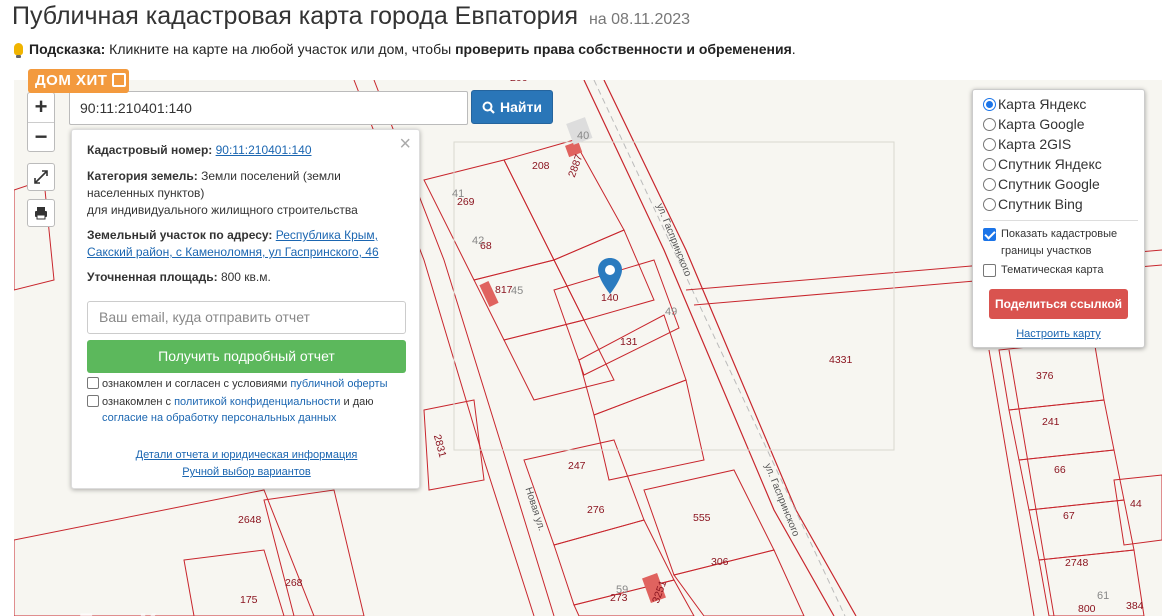  Describe the element at coordinates (71, 80) in the screenshot. I see `brand-logo-text: ДОМ ХИТ` at that location.